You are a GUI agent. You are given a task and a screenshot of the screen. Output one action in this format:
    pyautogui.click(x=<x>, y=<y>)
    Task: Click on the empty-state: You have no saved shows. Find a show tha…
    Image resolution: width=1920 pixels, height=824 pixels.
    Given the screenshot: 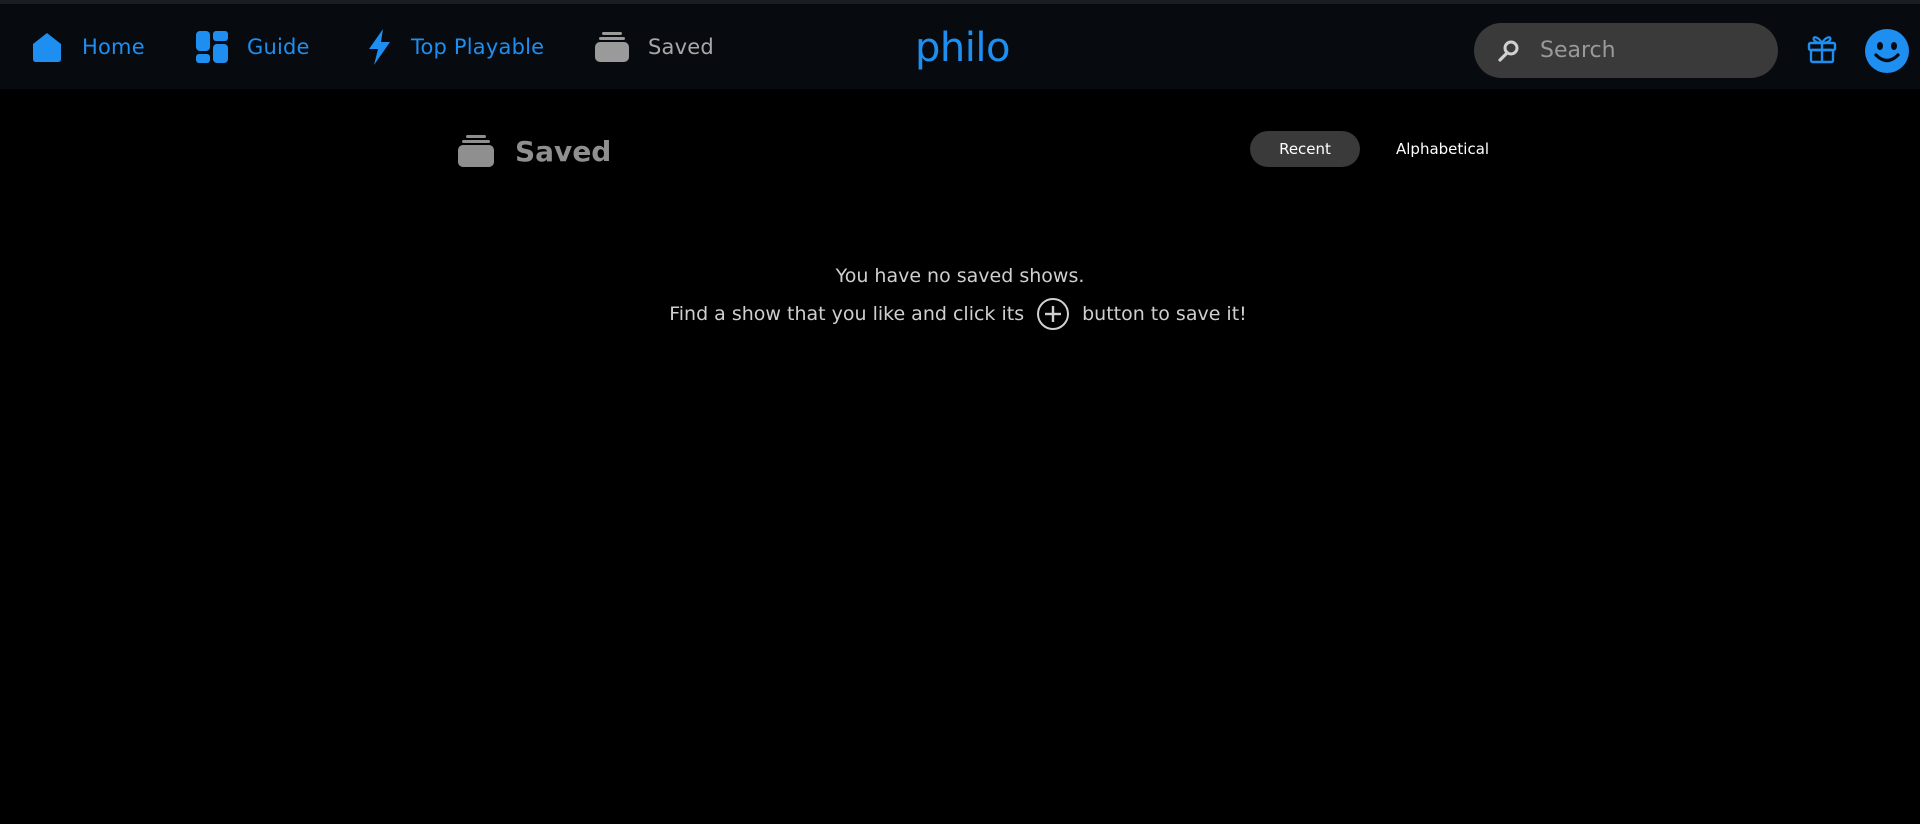 What is the action you would take?
    pyautogui.click(x=960, y=297)
    